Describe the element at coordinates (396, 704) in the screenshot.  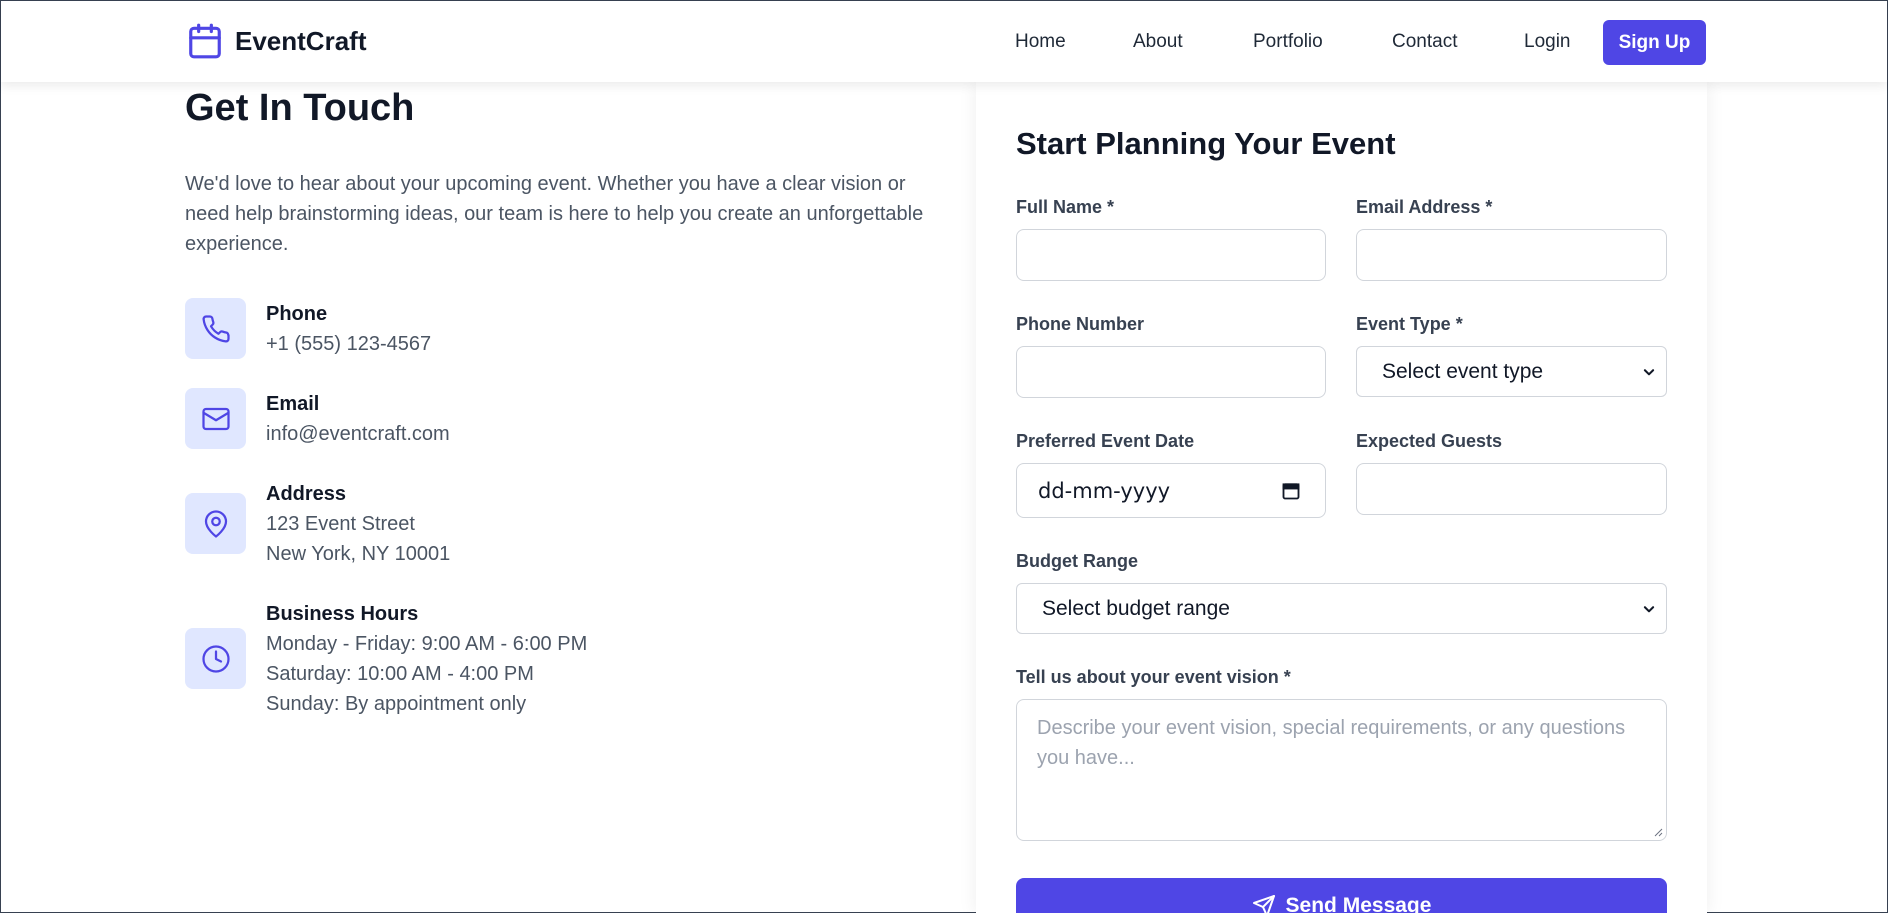
I see `hours-line-3: Sunday: By appointment only` at that location.